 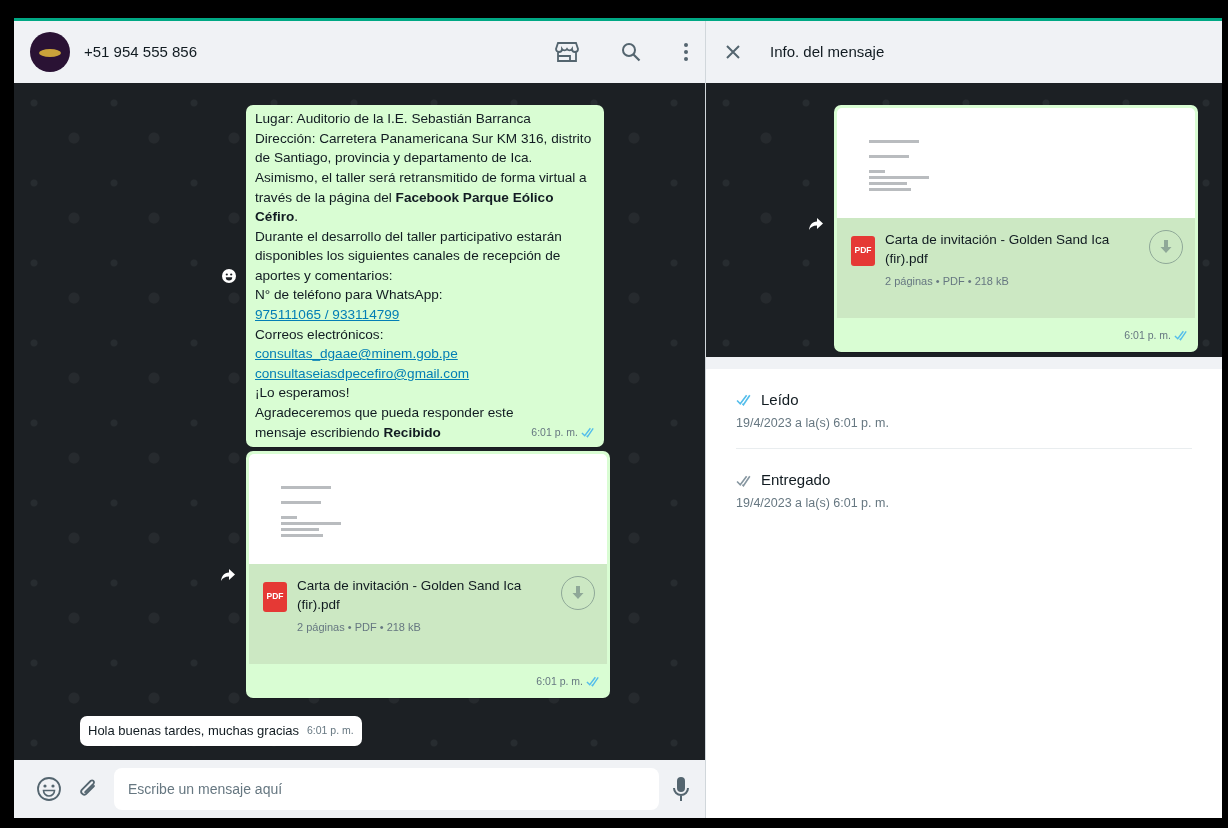 What do you see at coordinates (320, 334) in the screenshot?
I see `message-text: Correos electrónicos:` at bounding box center [320, 334].